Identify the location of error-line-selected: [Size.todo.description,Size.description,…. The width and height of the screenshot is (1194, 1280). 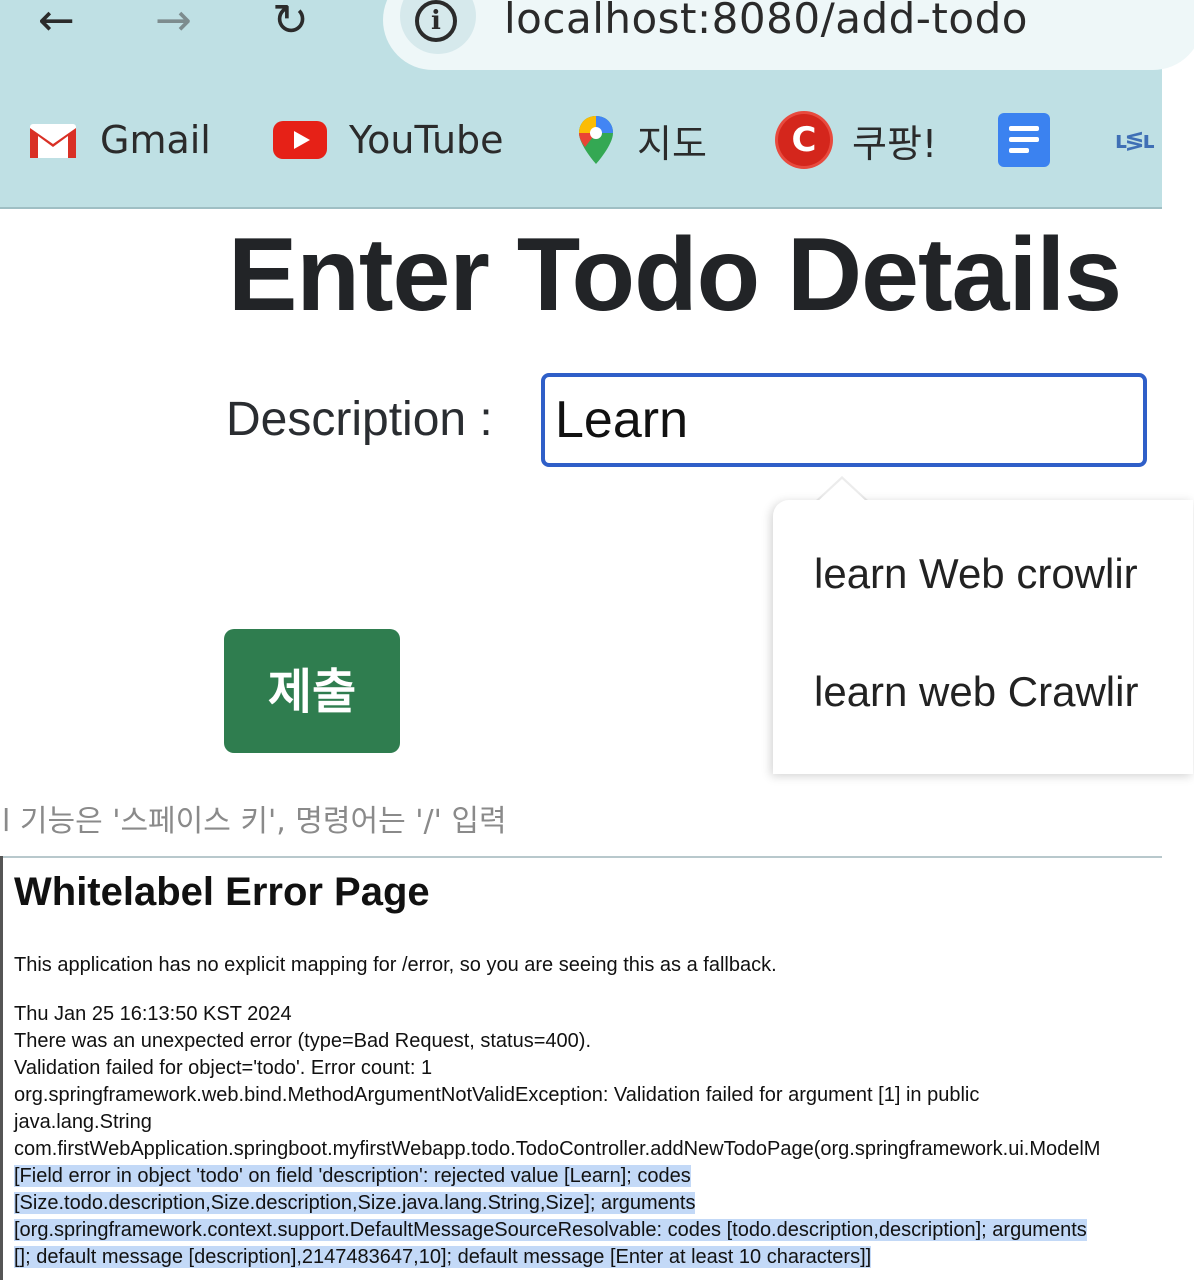
(355, 1203).